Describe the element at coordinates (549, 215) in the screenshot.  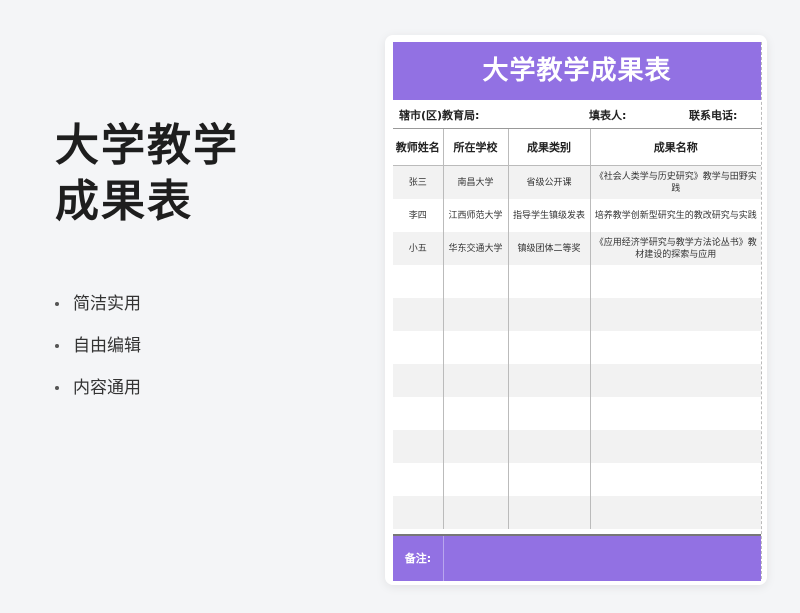
I see `cell: 指导学生镇级发表` at that location.